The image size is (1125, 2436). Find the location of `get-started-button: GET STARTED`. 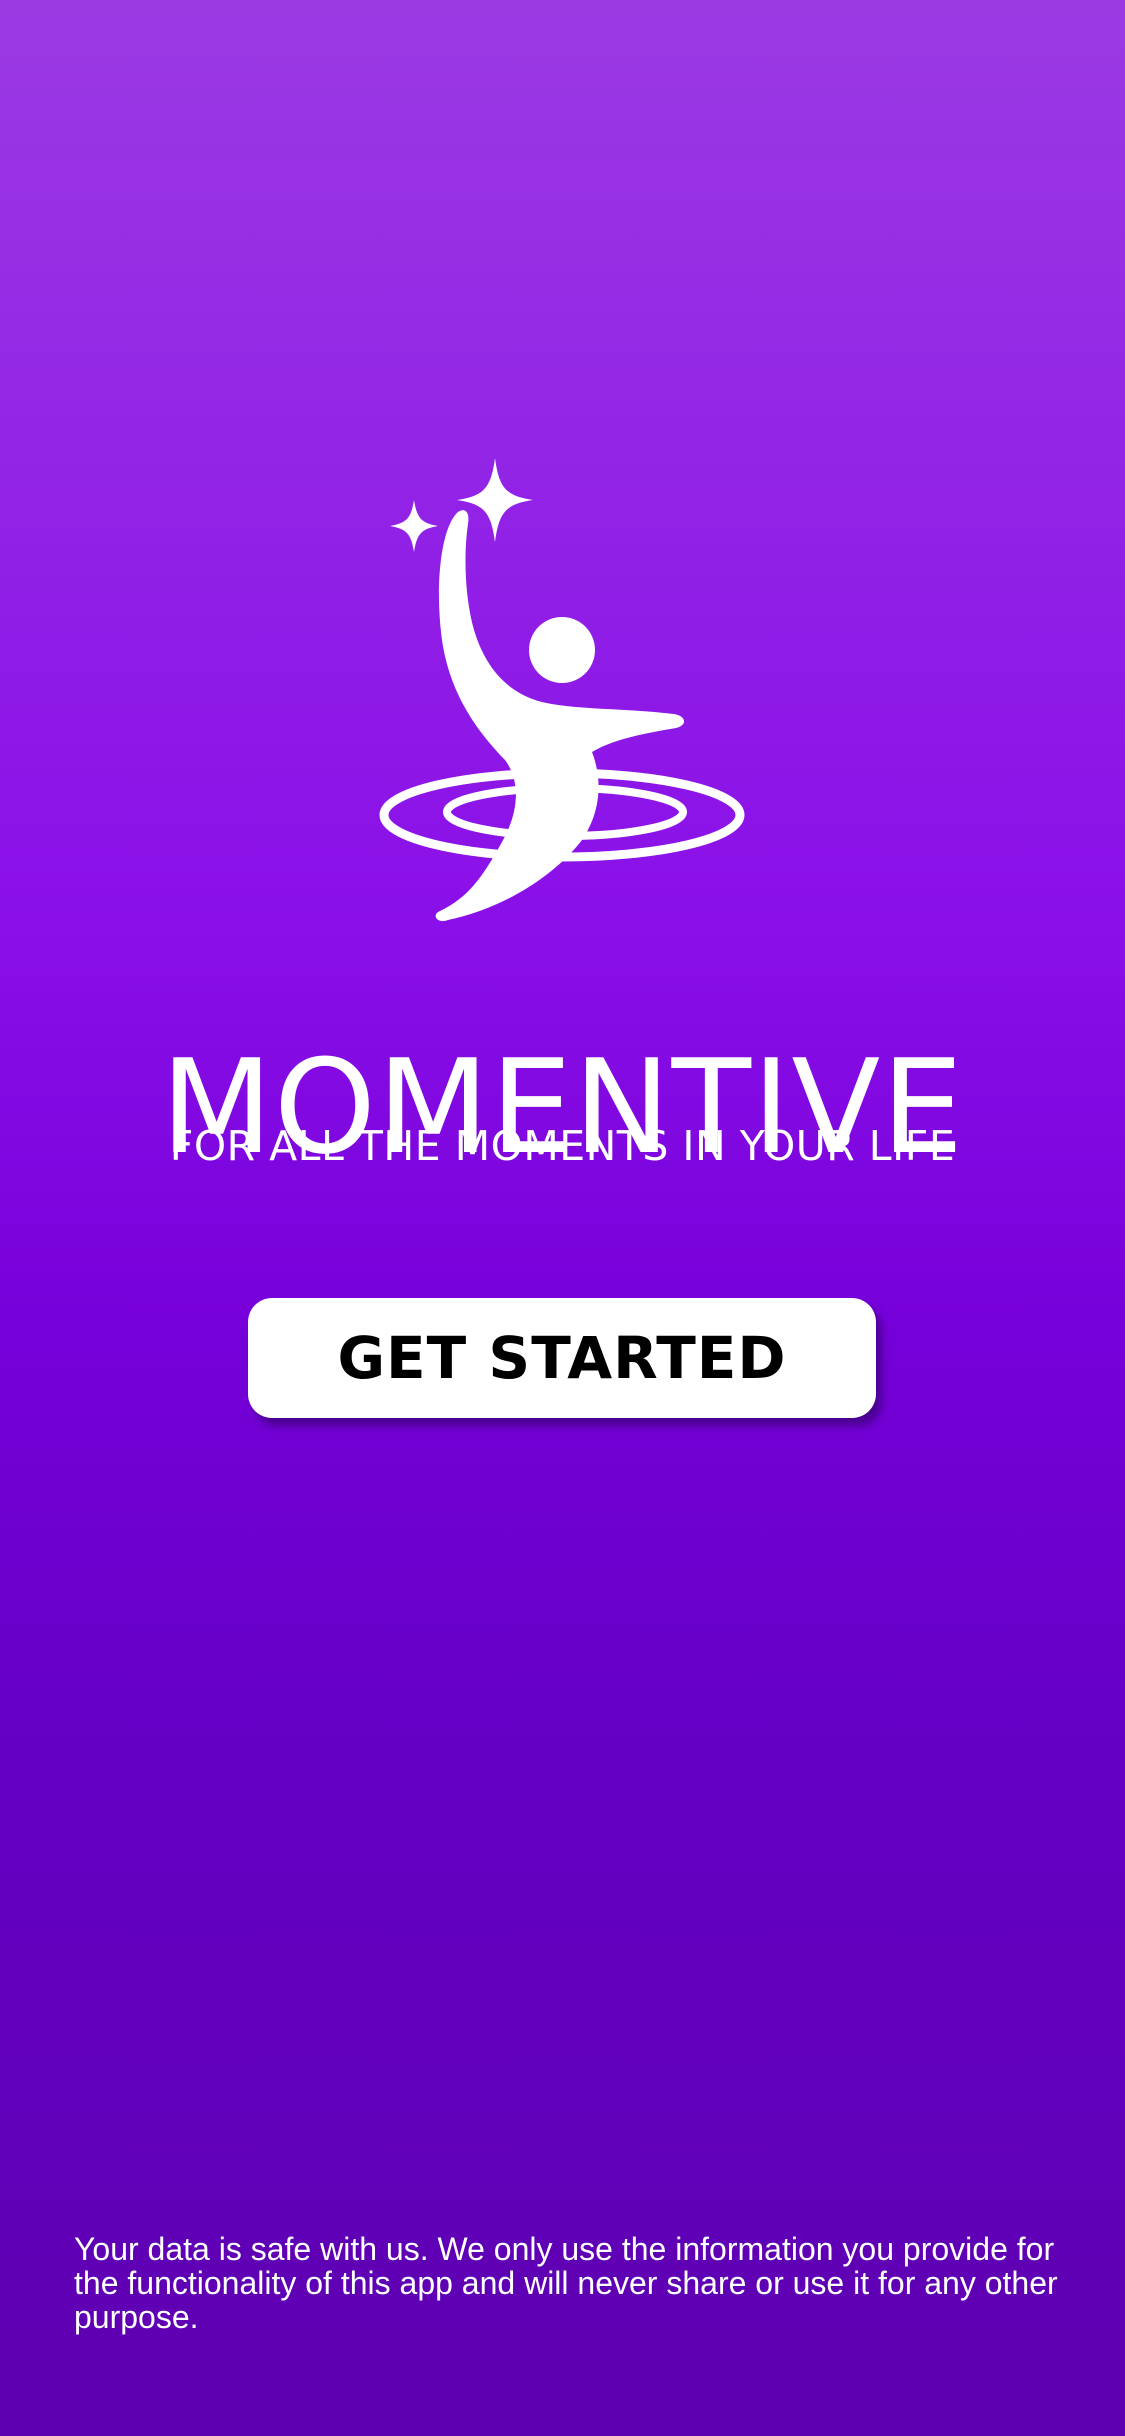

get-started-button: GET STARTED is located at coordinates (562, 1358).